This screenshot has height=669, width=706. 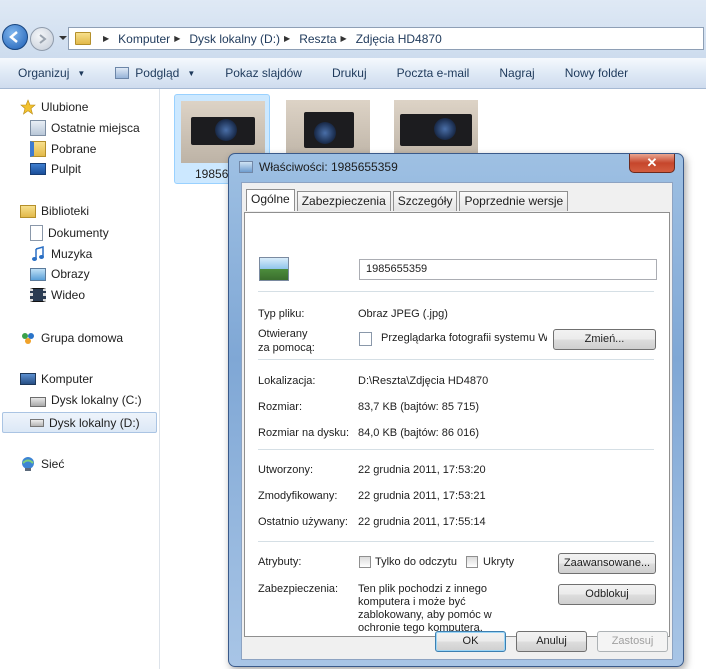 What do you see at coordinates (63, 149) in the screenshot?
I see `nav-downloads: Pobrane` at bounding box center [63, 149].